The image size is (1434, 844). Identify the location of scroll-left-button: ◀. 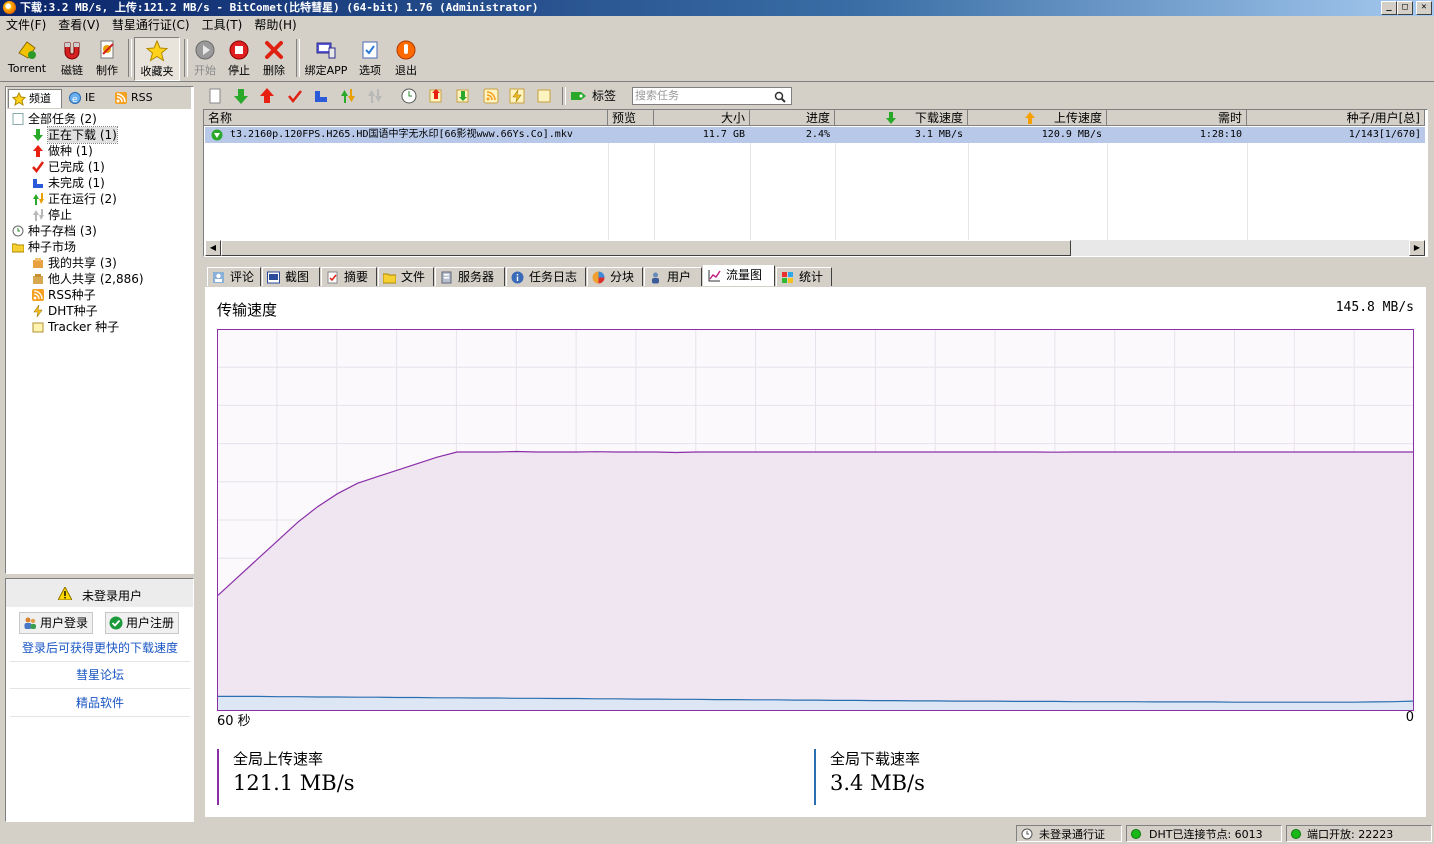
(213, 248).